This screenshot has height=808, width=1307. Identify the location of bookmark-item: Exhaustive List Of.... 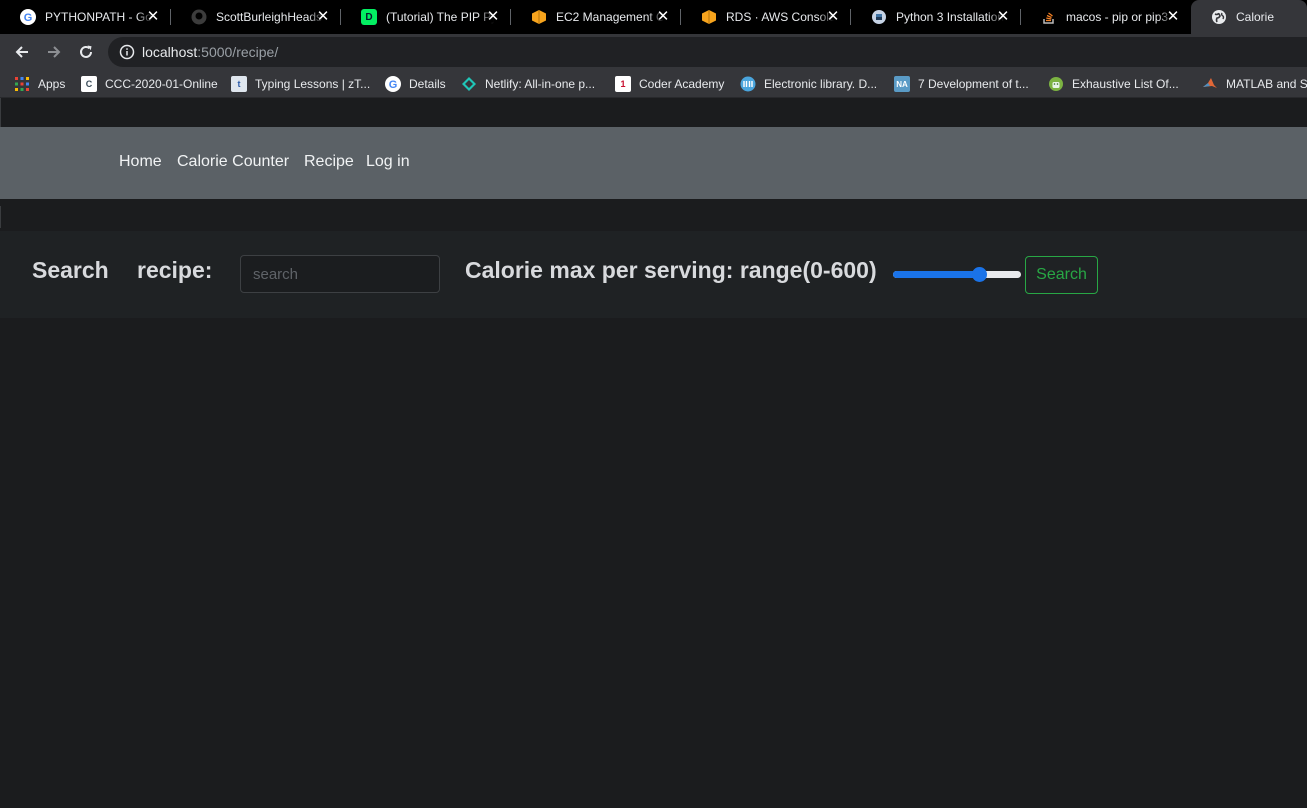
(1113, 84).